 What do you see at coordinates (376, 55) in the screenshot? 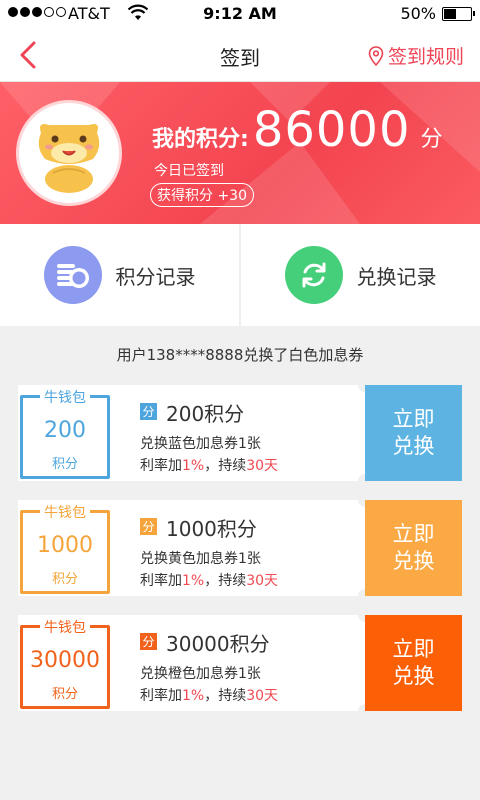
I see `location-pin-icon` at bounding box center [376, 55].